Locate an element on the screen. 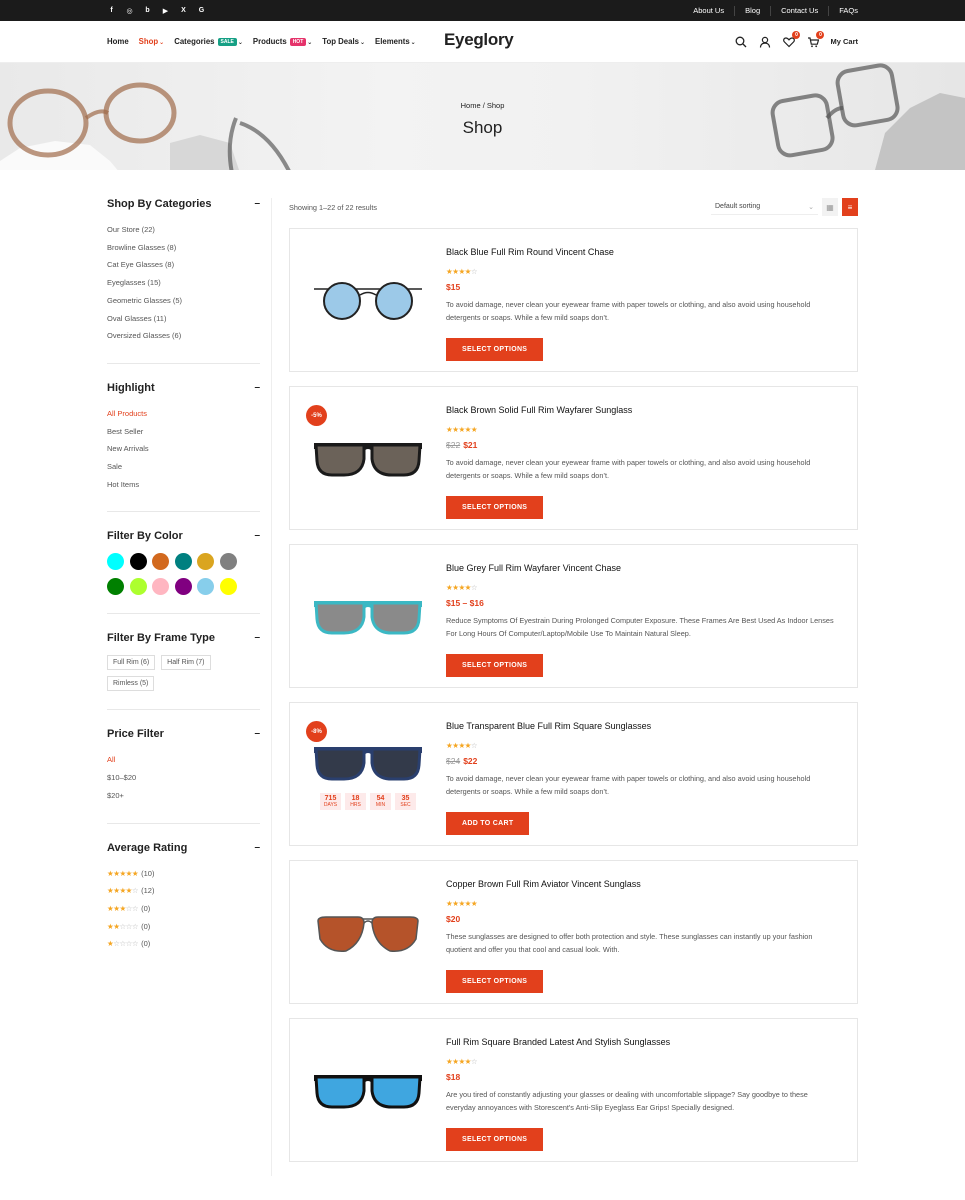  list-view-icon: ≡ is located at coordinates (850, 207).